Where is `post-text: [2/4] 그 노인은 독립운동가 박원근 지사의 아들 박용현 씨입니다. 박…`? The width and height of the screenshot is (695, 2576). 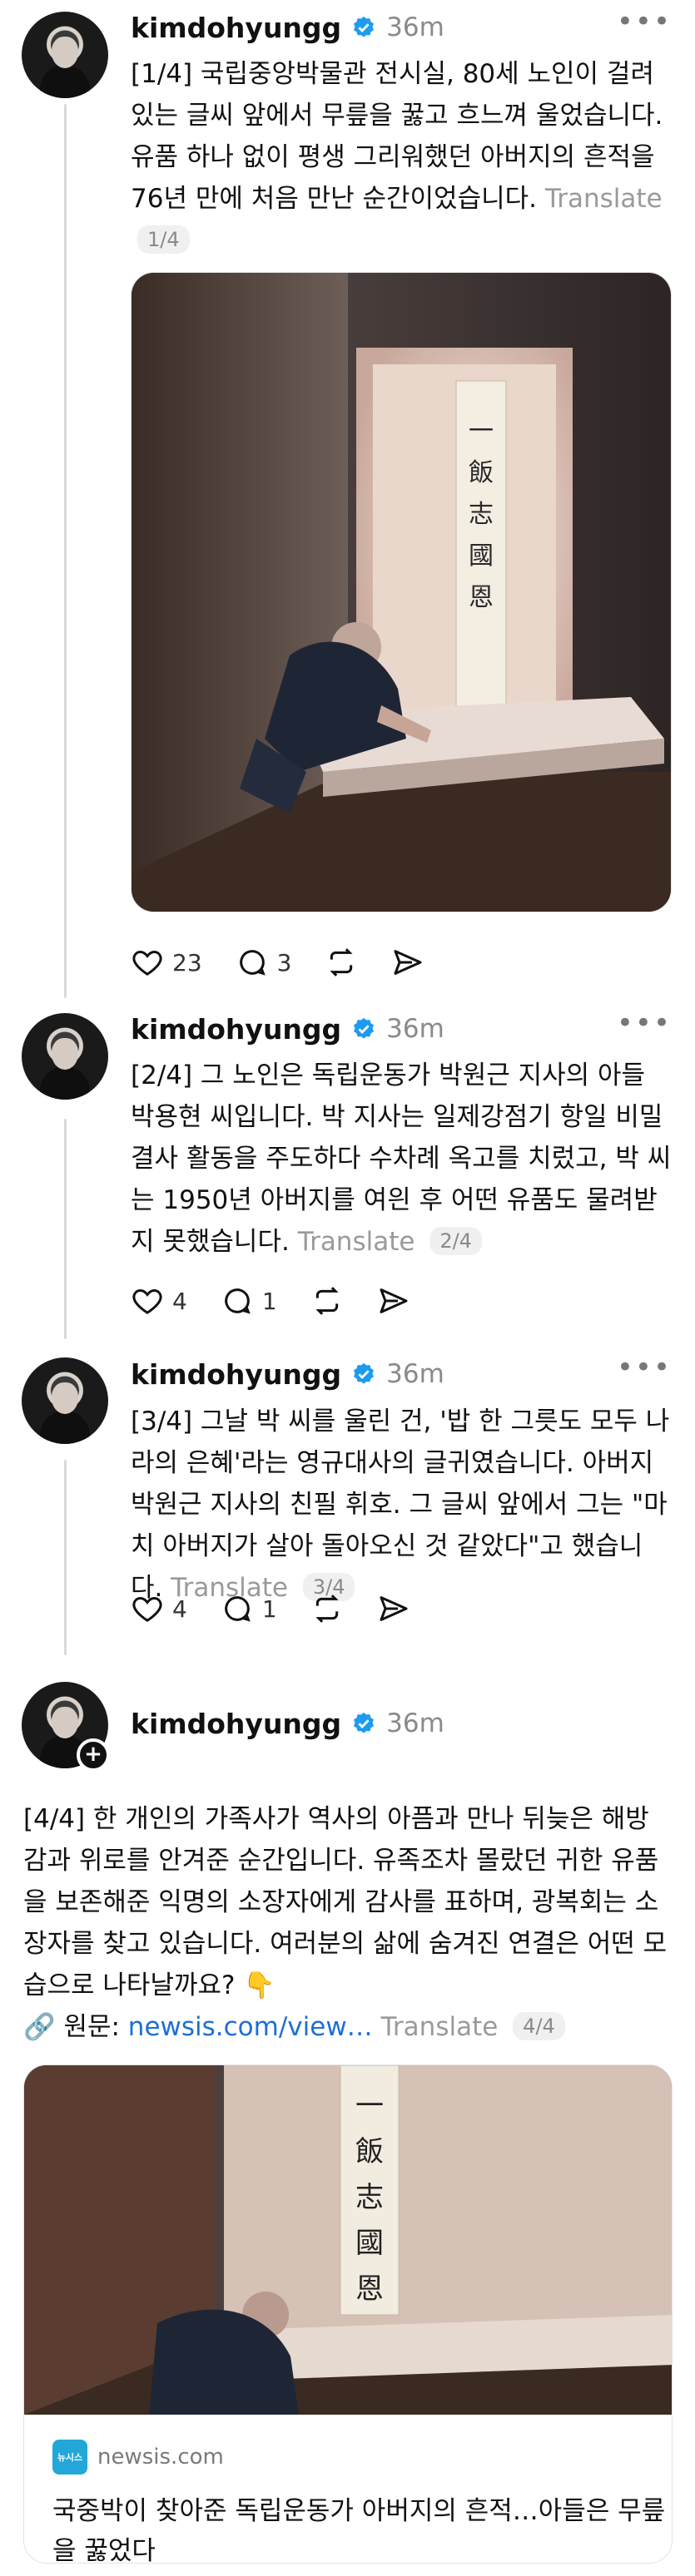 post-text: [2/4] 그 노인은 독립운동가 박원근 지사의 아들 박용현 씨입니다. 박… is located at coordinates (402, 1159).